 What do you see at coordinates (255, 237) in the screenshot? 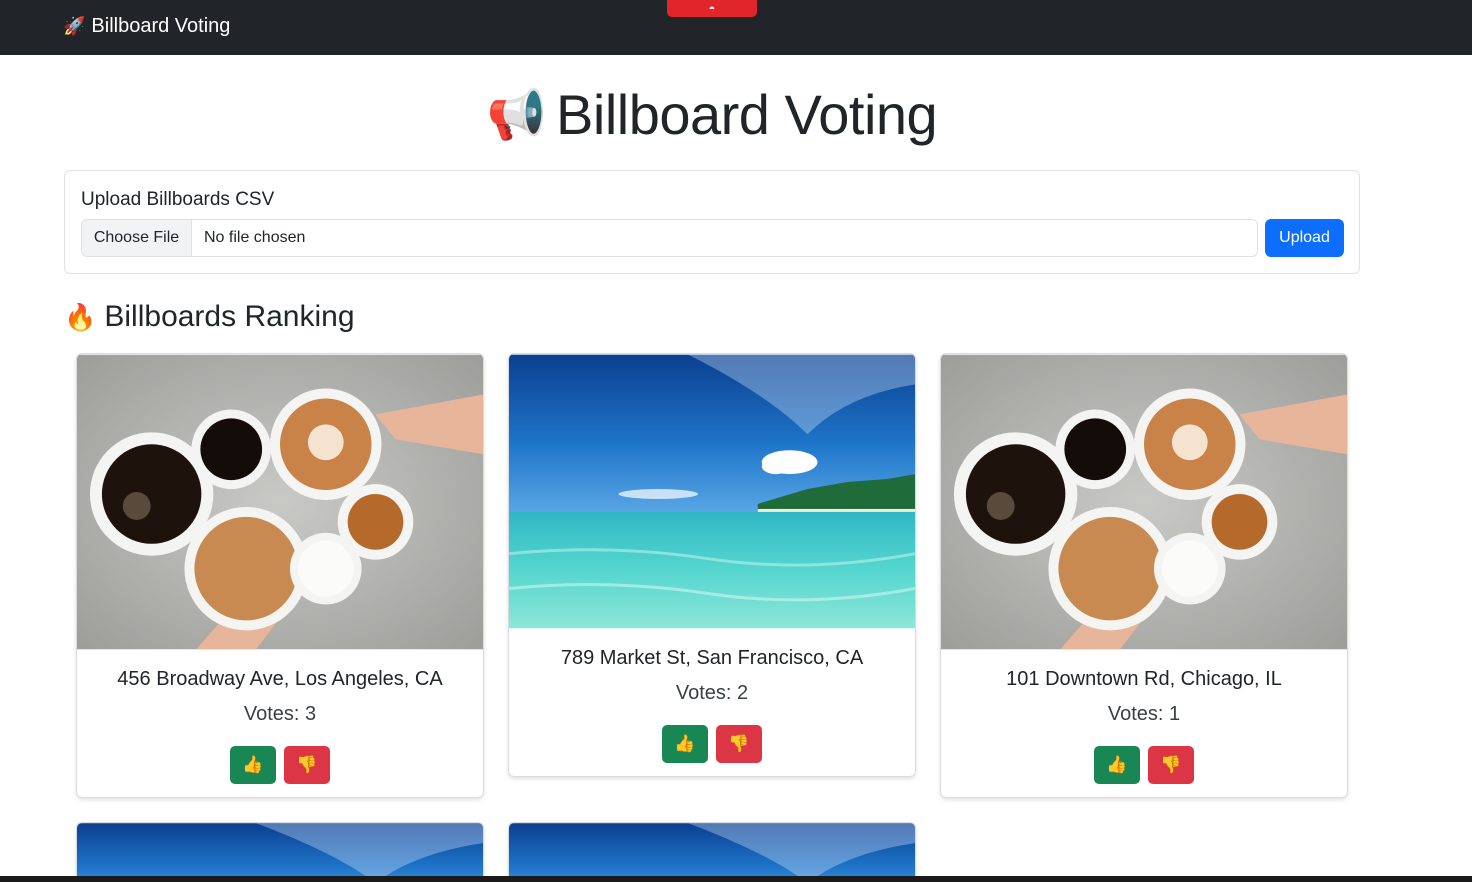
I see `file-status-text: No file chosen` at bounding box center [255, 237].